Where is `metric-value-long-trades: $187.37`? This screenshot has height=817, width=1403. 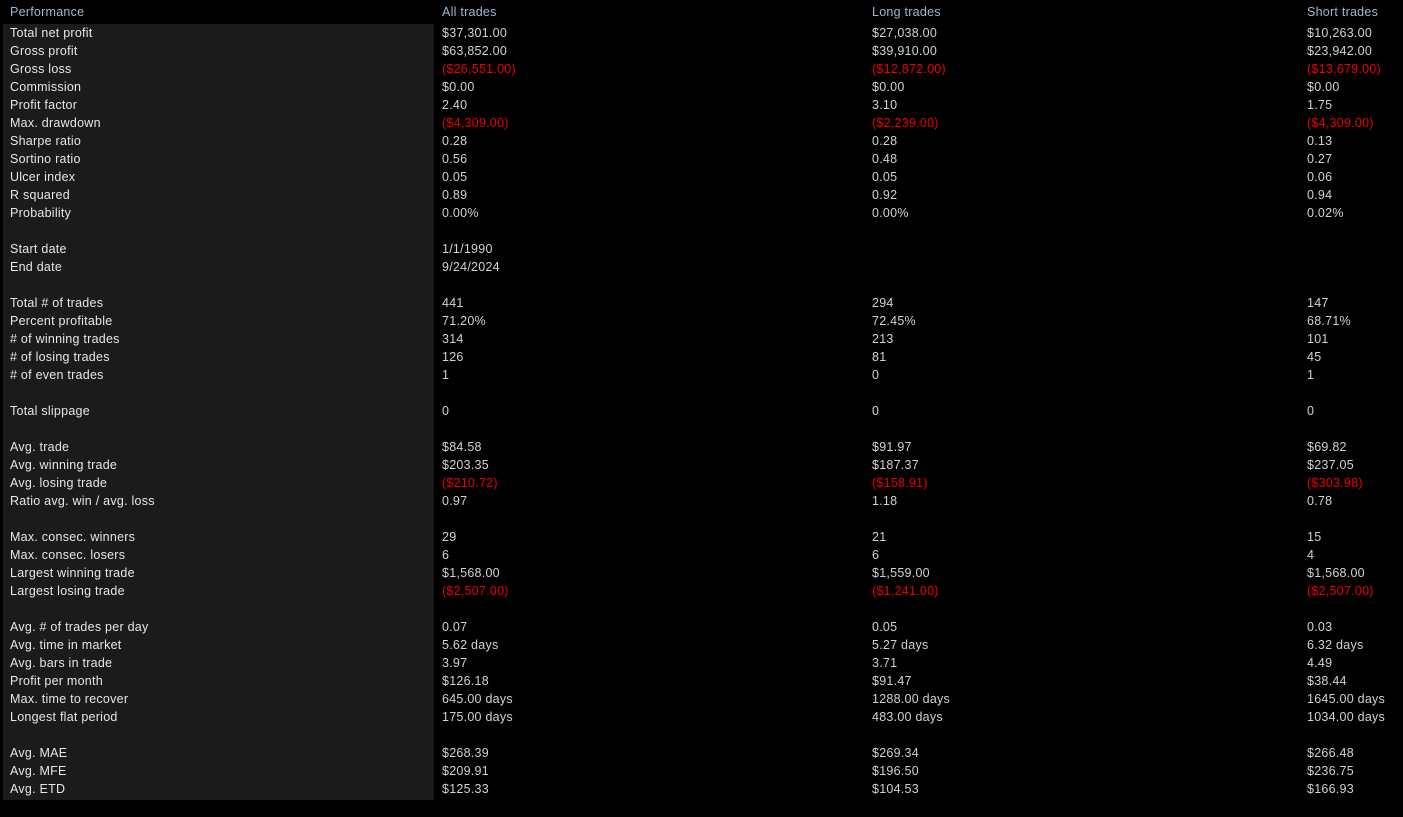
metric-value-long-trades: $187.37 is located at coordinates (895, 465).